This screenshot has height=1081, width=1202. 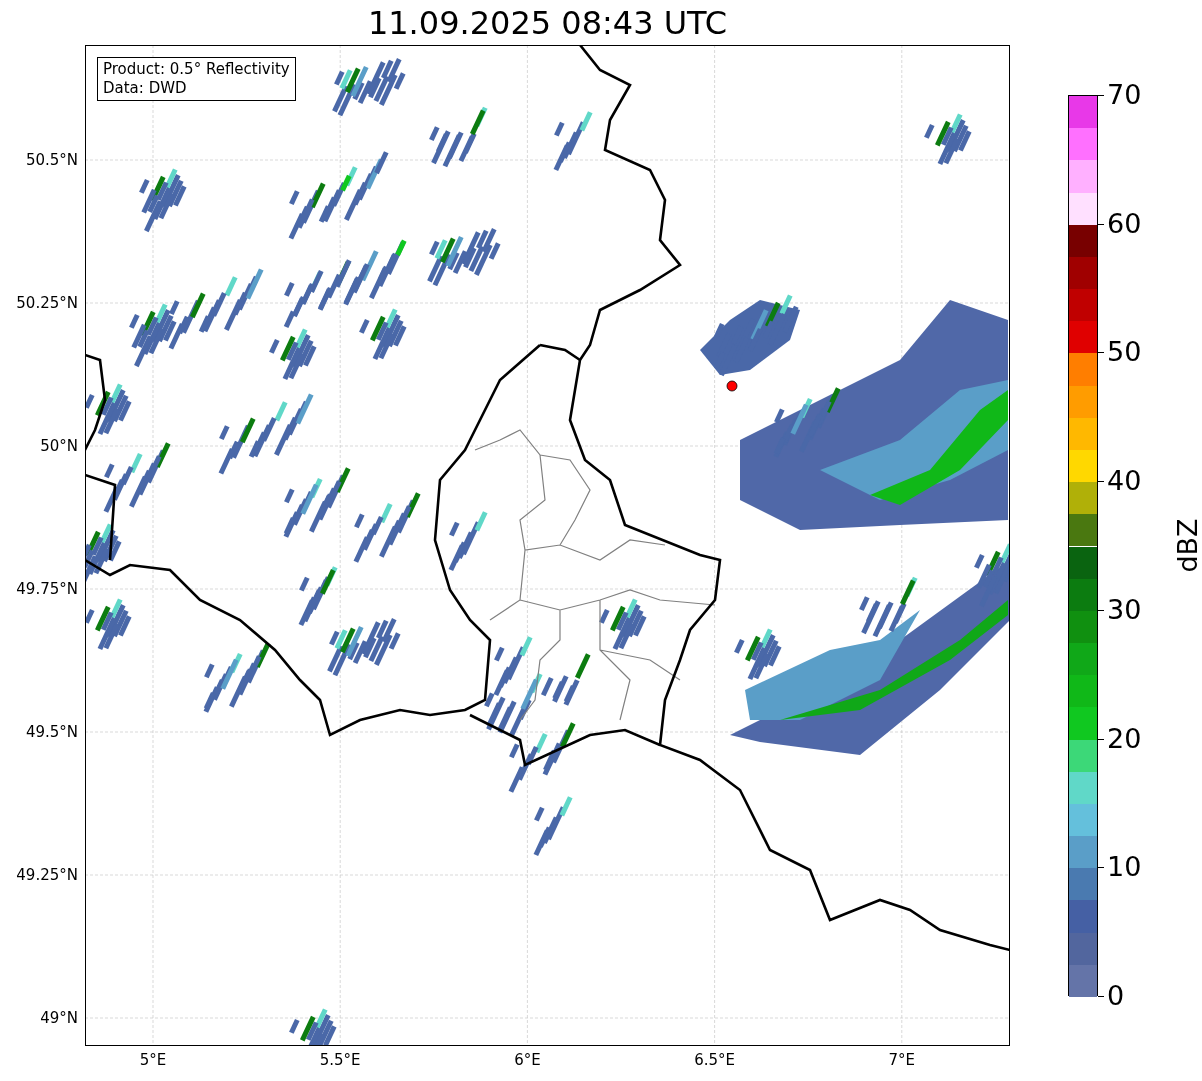 What do you see at coordinates (1124, 609) in the screenshot?
I see `colorbar-tick-label: 30` at bounding box center [1124, 609].